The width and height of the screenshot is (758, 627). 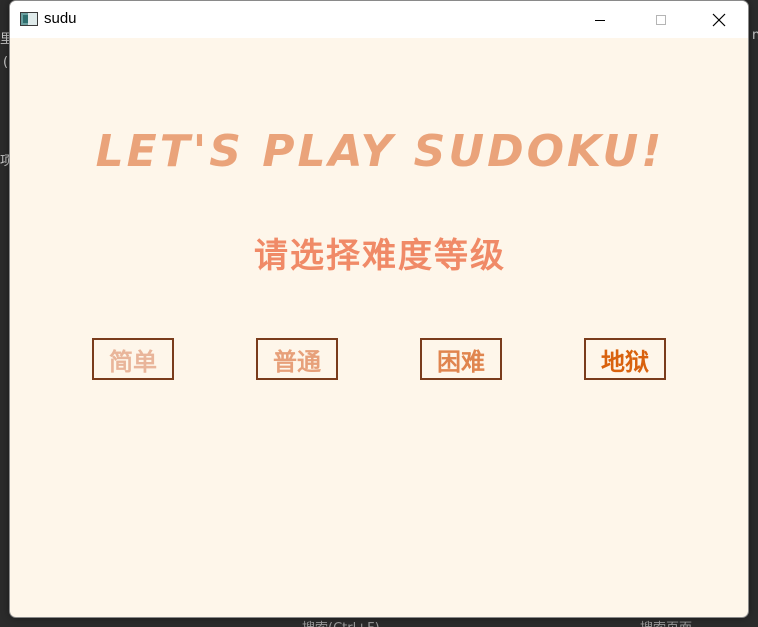 I want to click on background-ide-text: (, so click(x=6, y=62).